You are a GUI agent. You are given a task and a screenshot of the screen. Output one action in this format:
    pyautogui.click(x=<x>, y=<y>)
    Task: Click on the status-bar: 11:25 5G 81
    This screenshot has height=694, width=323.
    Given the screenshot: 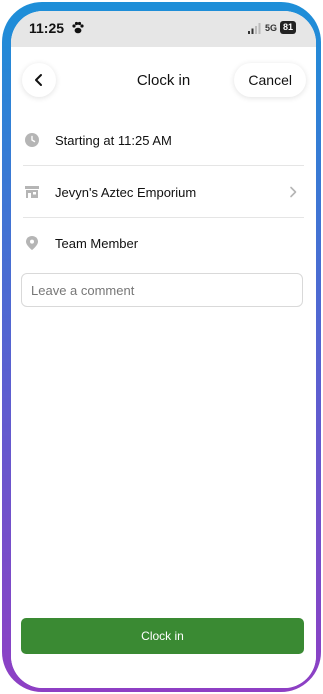 What is the action you would take?
    pyautogui.click(x=163, y=29)
    